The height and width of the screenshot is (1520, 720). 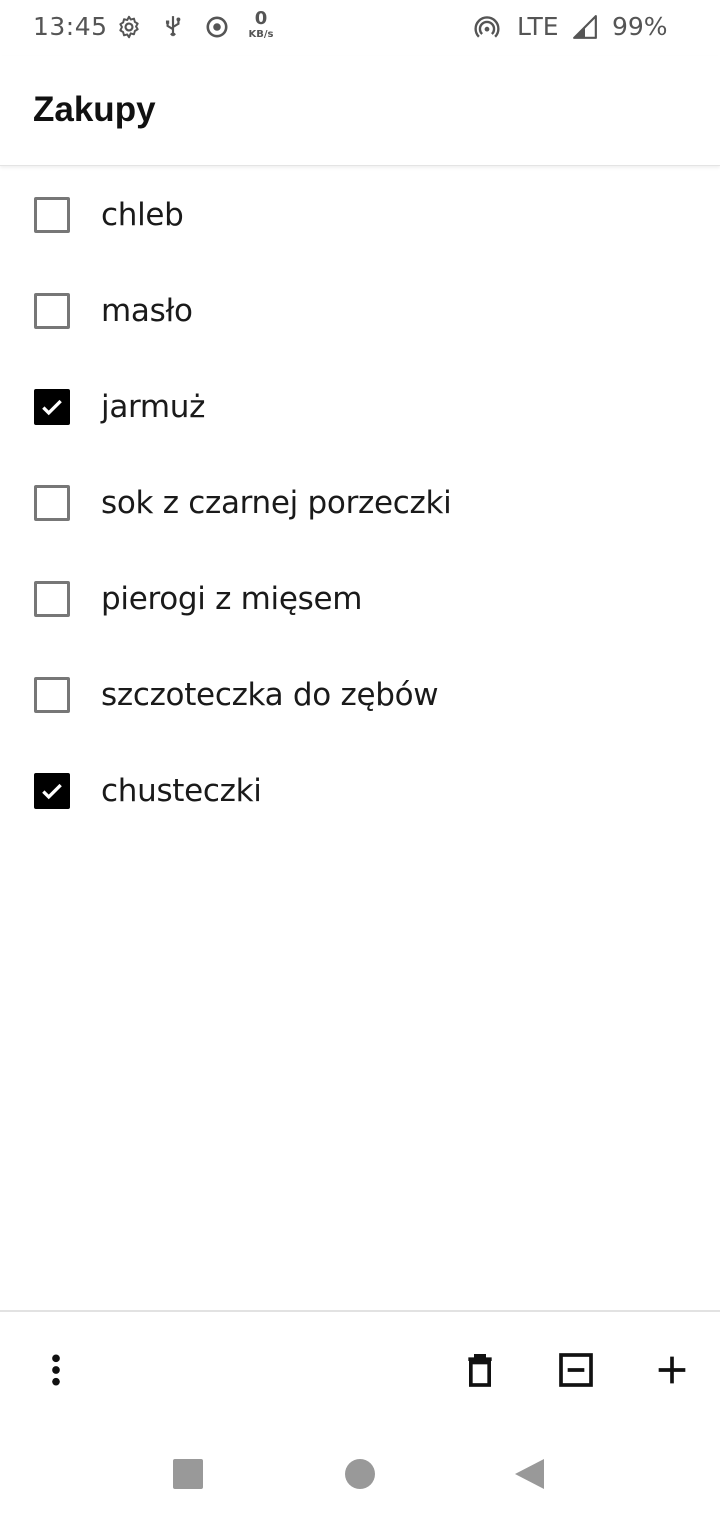 What do you see at coordinates (217, 27) in the screenshot?
I see `record-icon` at bounding box center [217, 27].